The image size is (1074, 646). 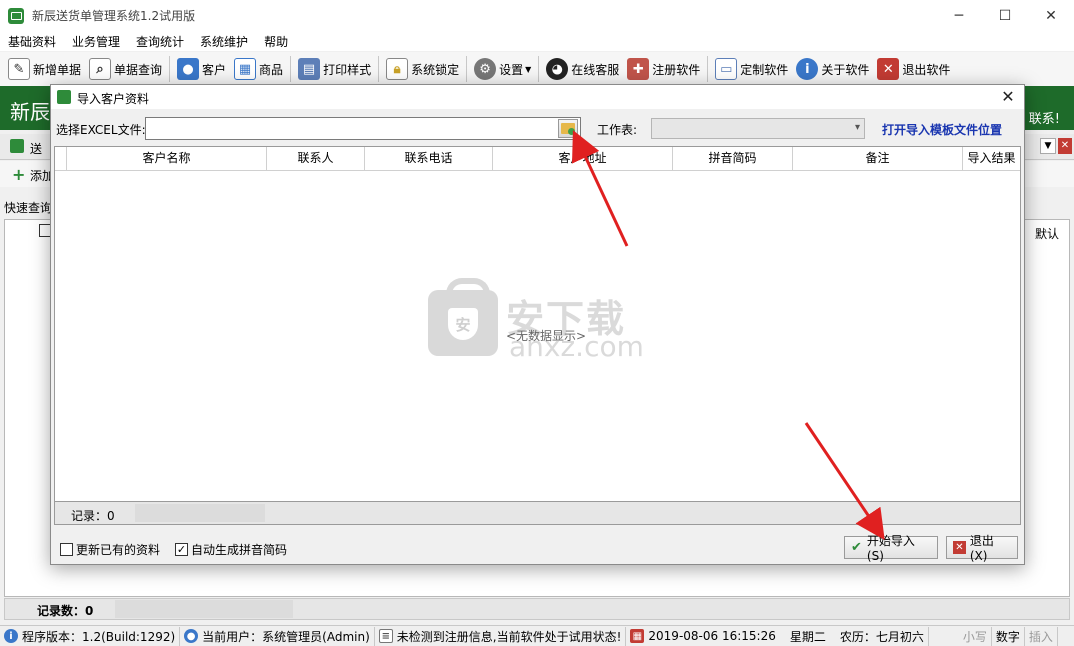 I want to click on menu-help: 帮助, so click(x=276, y=41).